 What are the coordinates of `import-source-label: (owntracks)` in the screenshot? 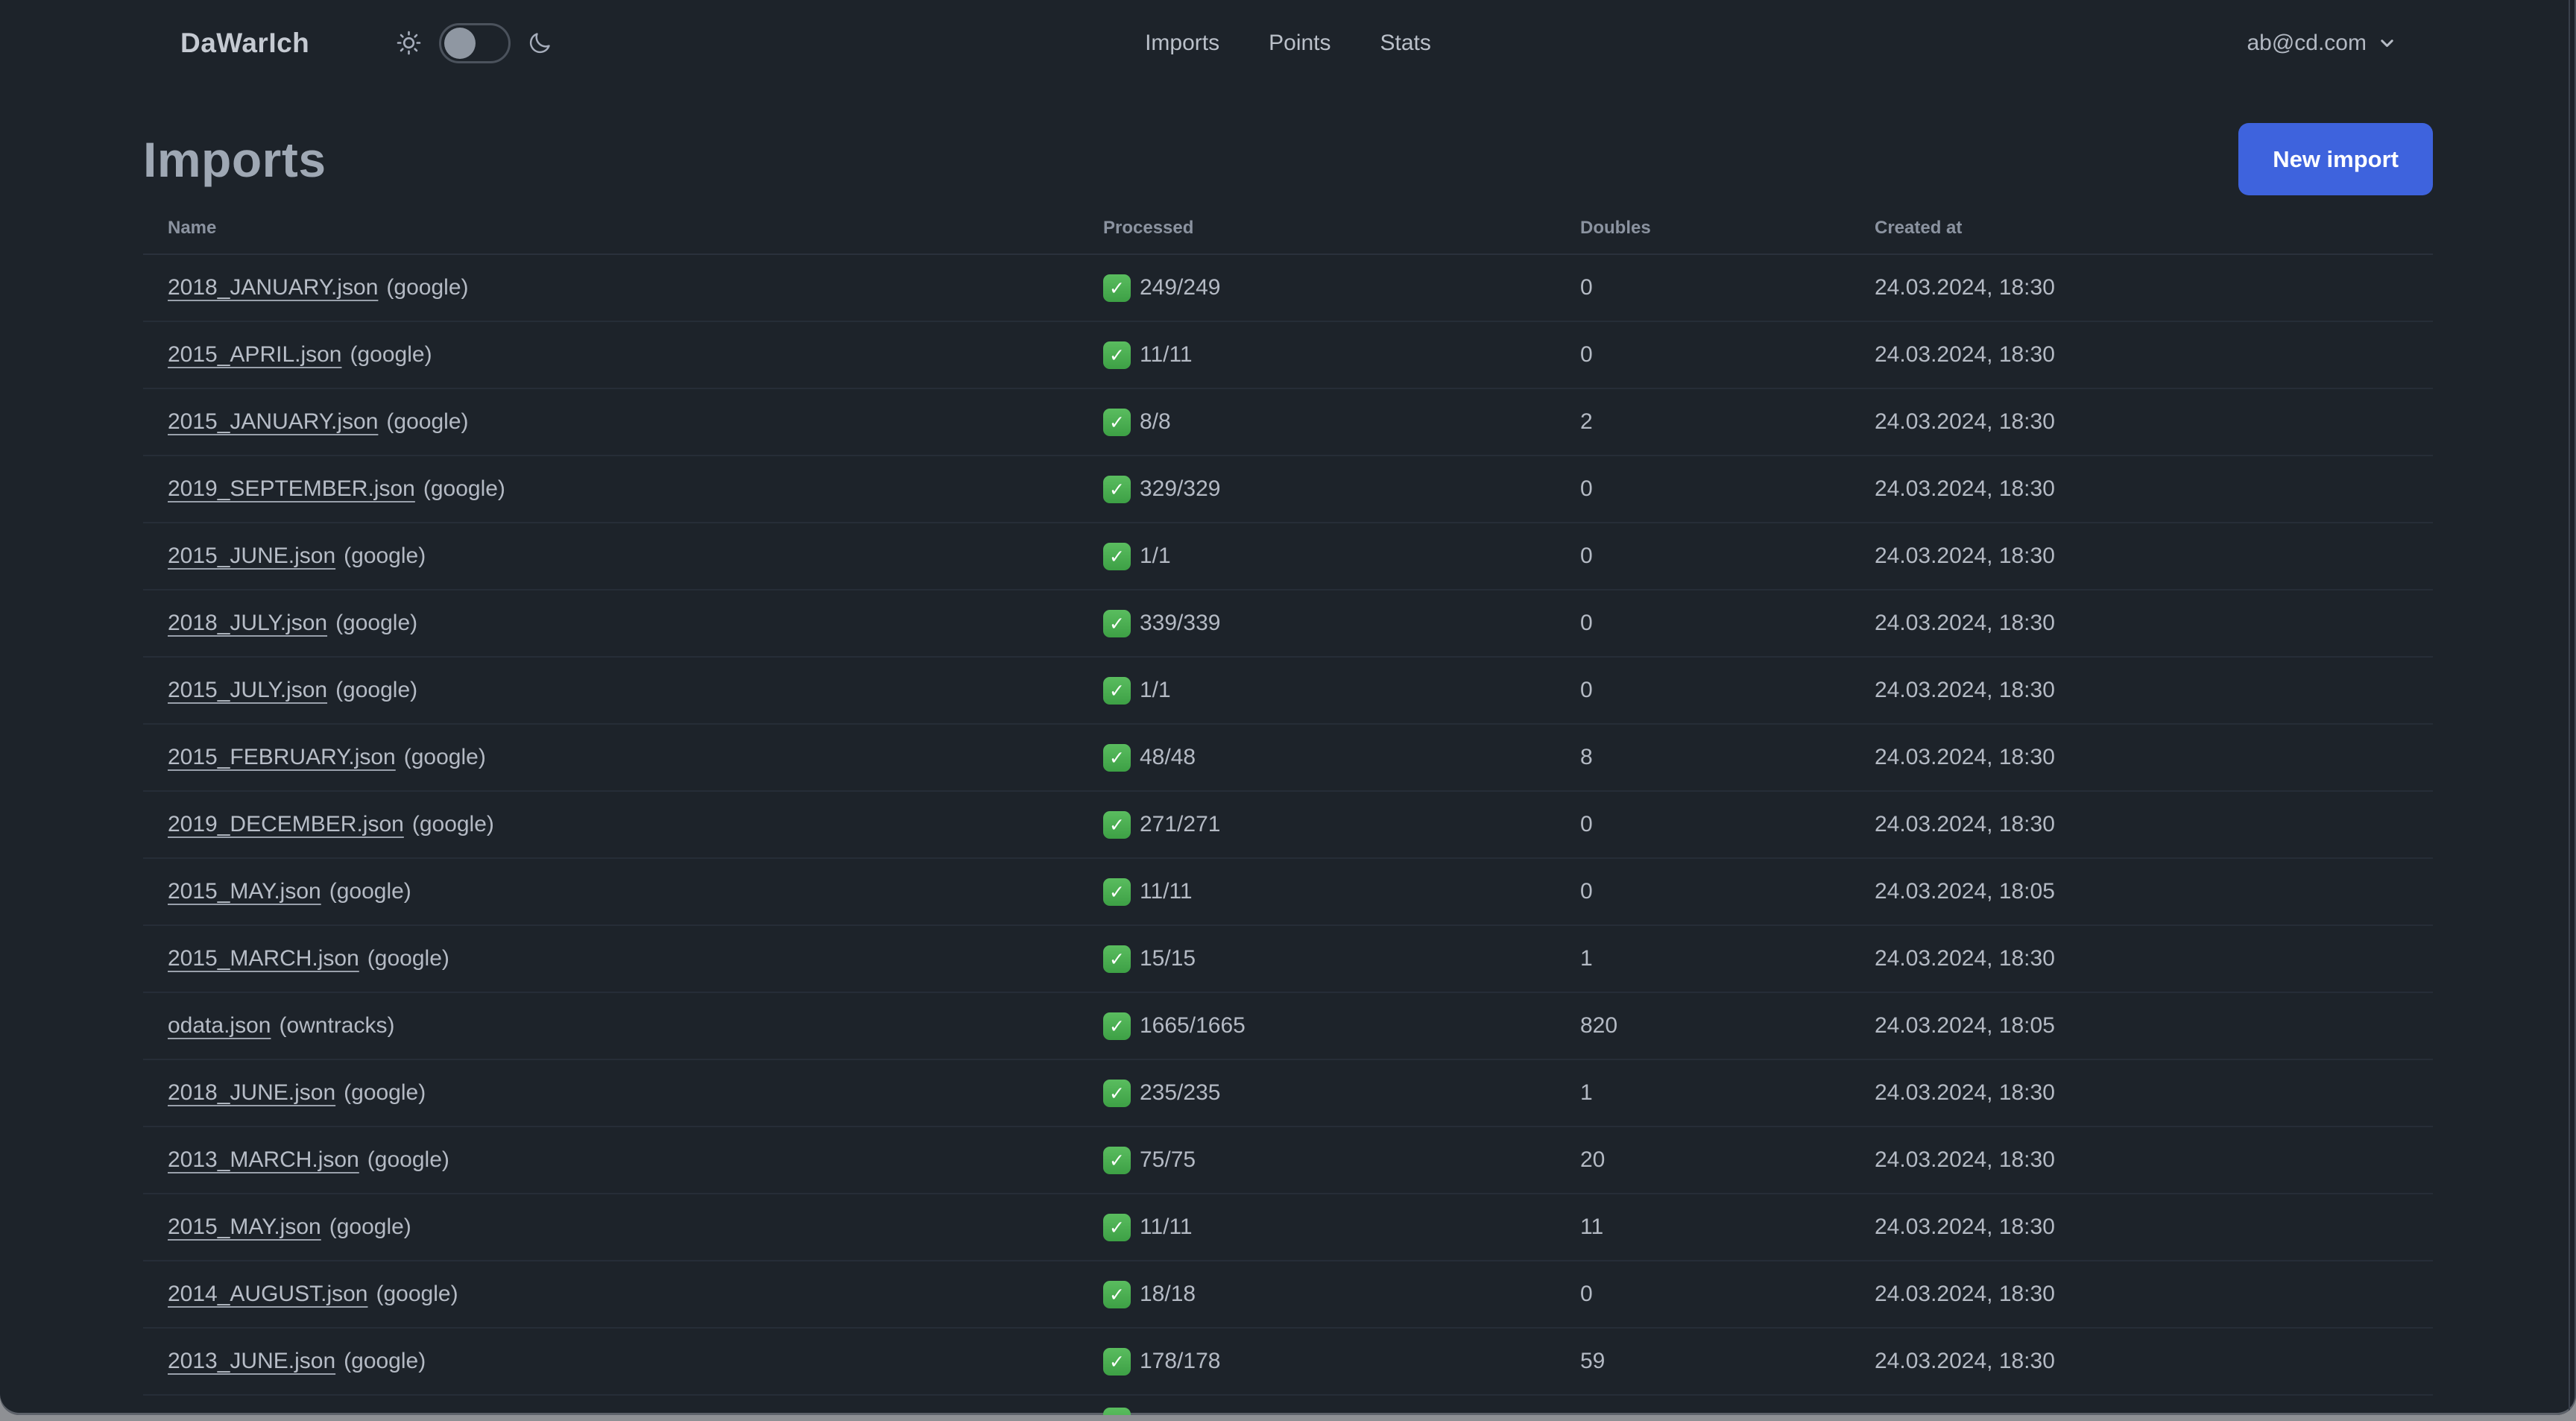 It's located at (337, 1025).